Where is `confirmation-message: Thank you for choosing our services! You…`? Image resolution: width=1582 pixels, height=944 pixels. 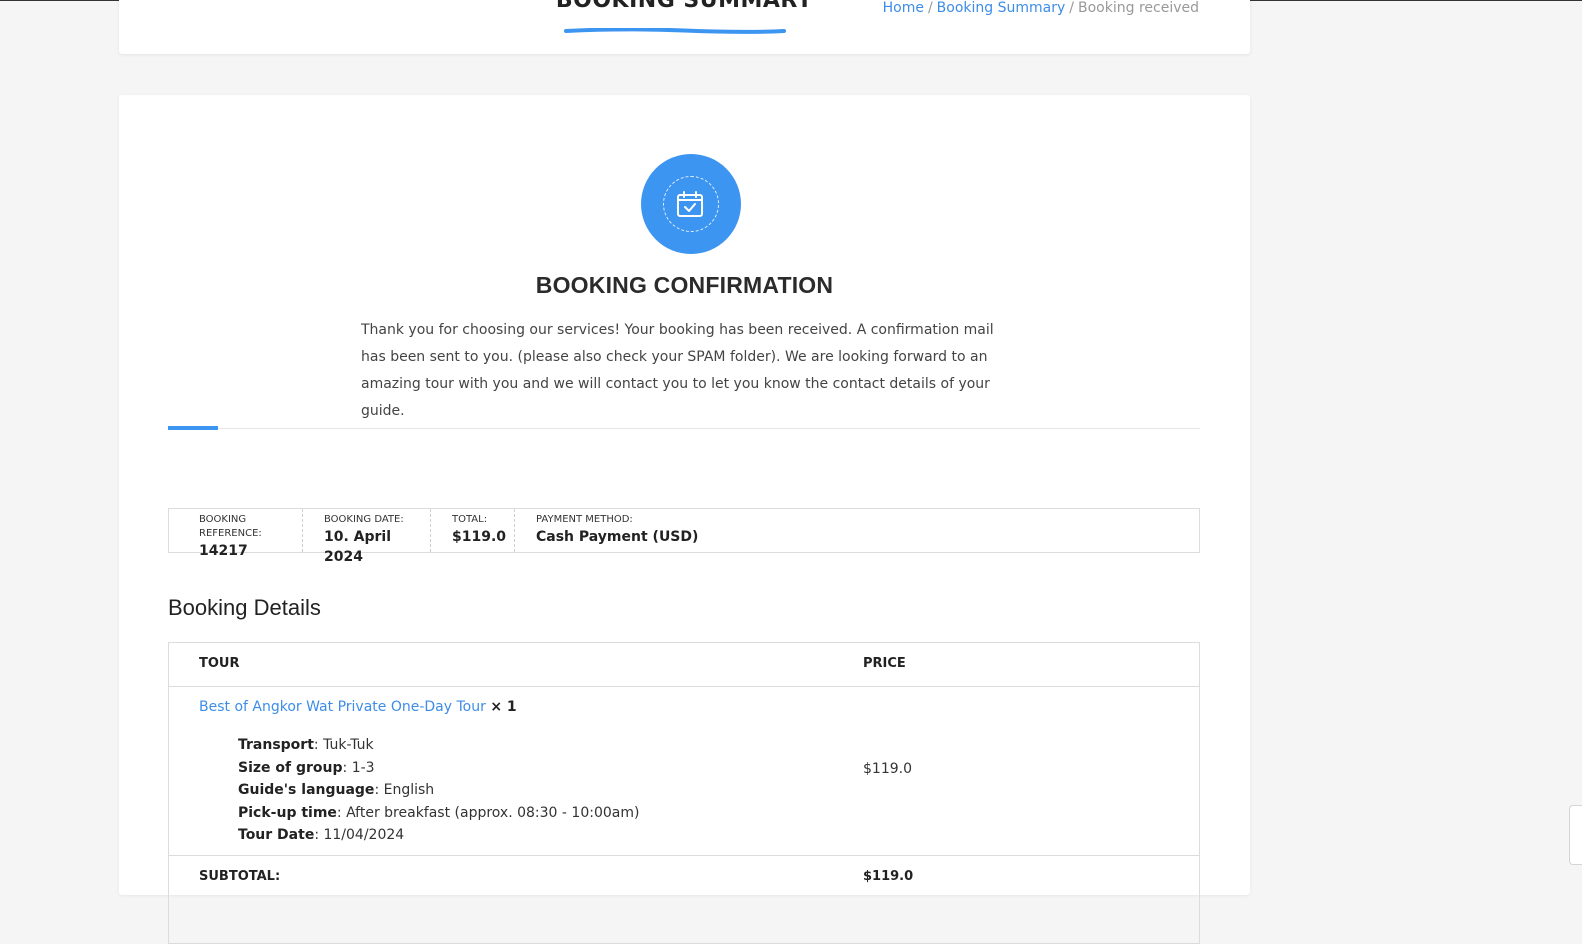
confirmation-message: Thank you for choosing our services! You… is located at coordinates (677, 370).